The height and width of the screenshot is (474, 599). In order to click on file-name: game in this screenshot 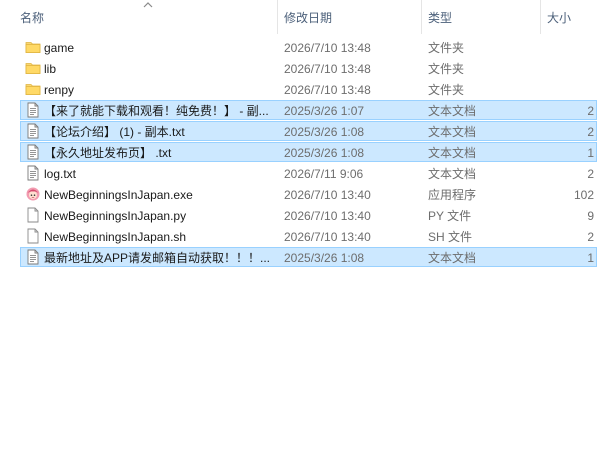, I will do `click(59, 48)`.